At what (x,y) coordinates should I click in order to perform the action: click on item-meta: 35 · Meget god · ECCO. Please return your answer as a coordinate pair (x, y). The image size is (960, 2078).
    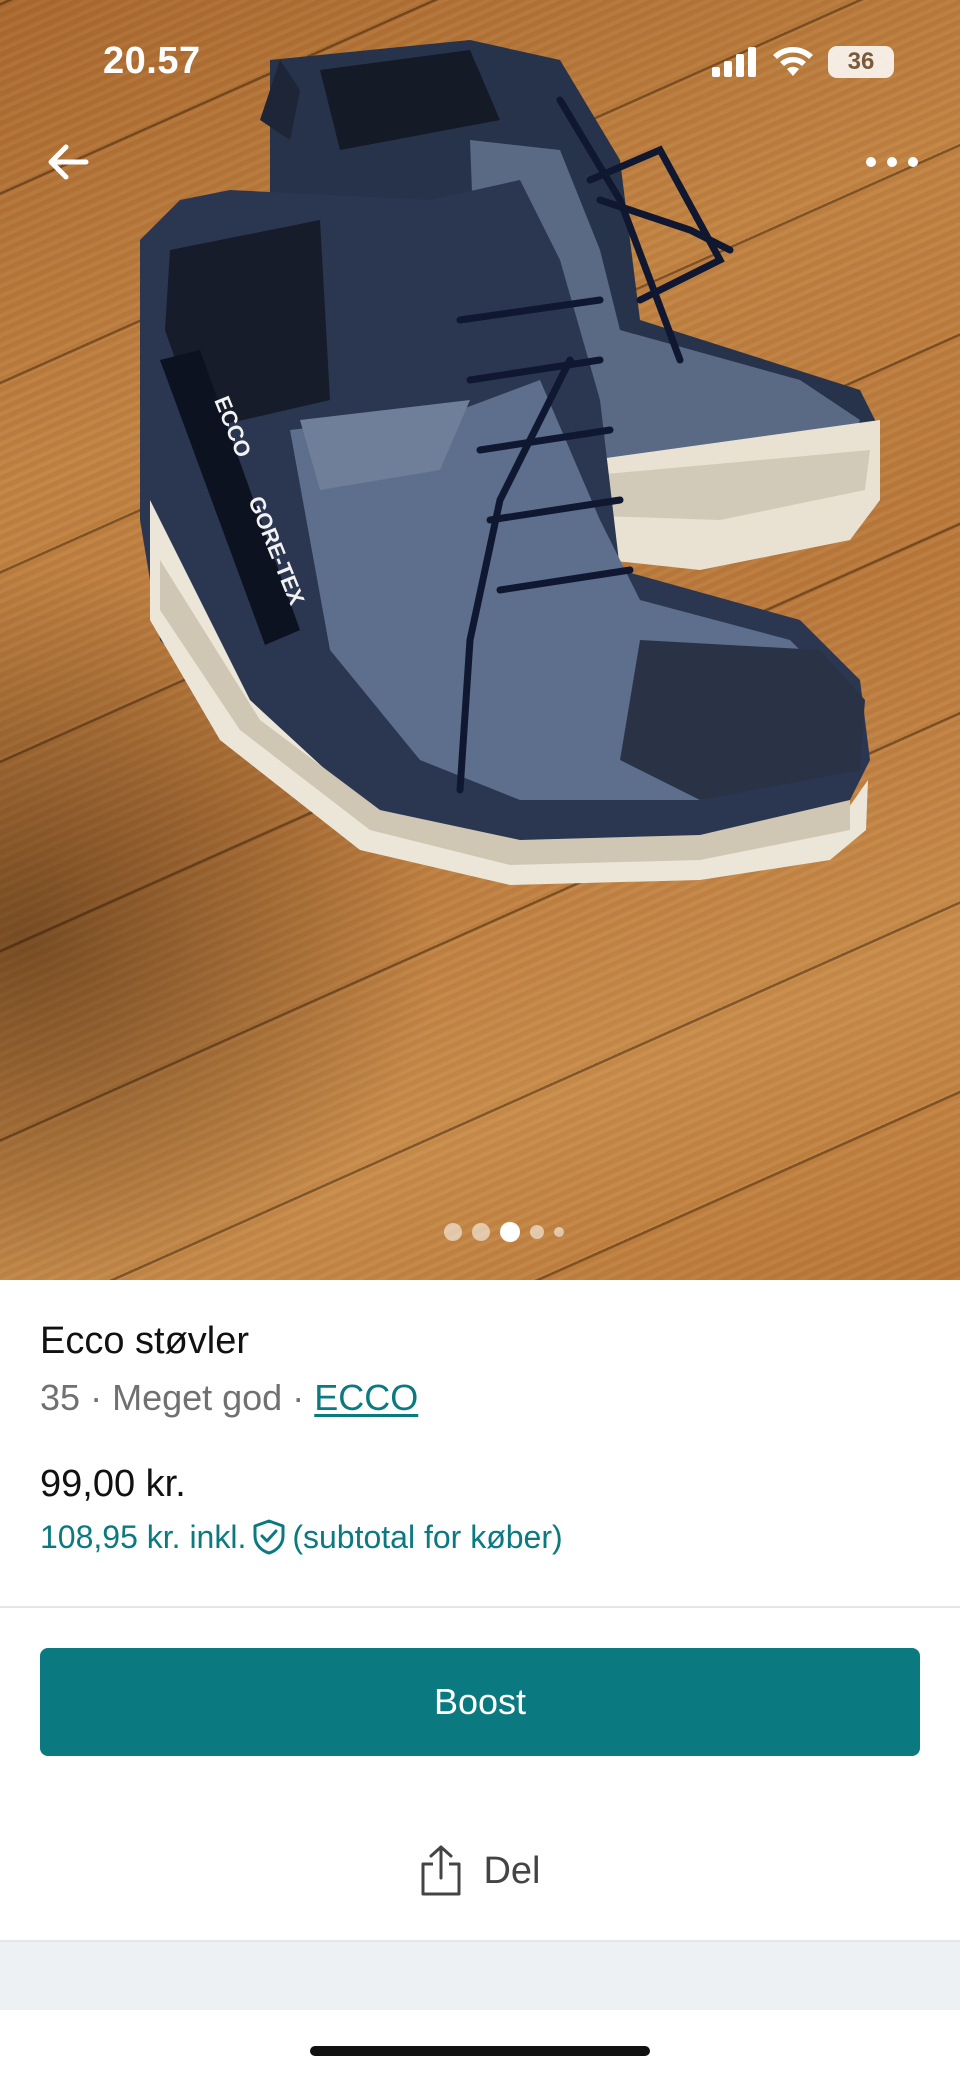
    Looking at the image, I should click on (480, 1398).